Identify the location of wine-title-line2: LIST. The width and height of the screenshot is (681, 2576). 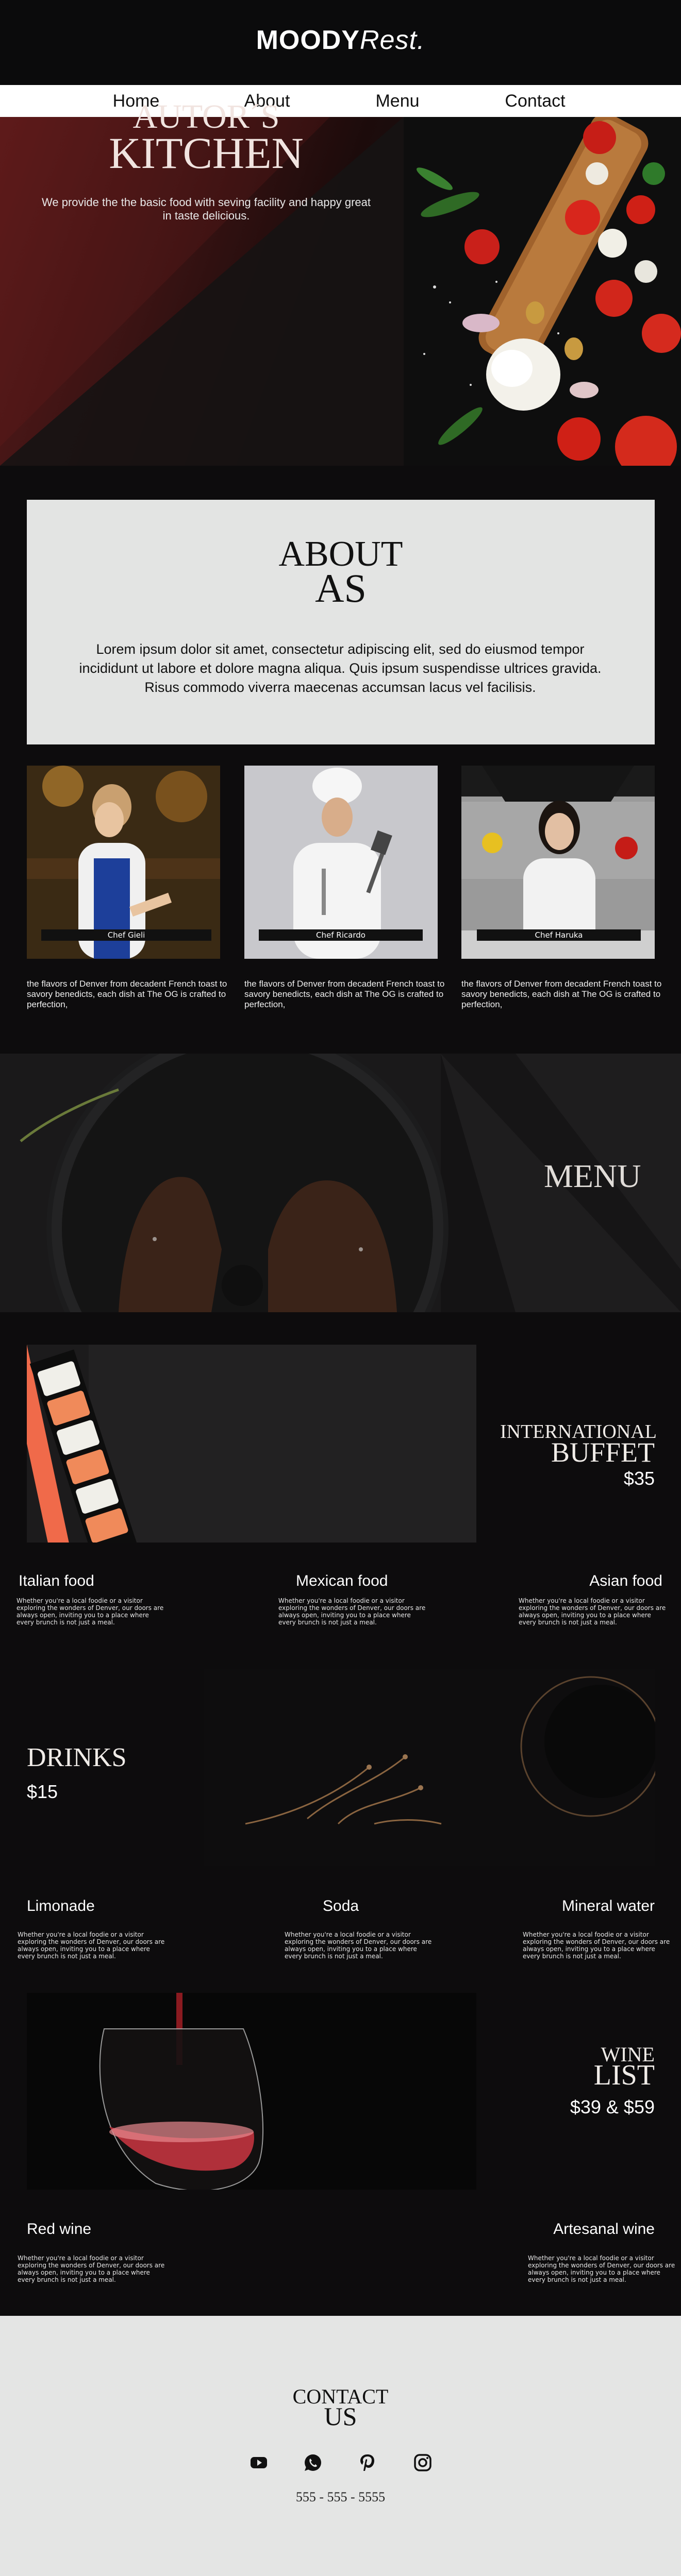
(624, 2075).